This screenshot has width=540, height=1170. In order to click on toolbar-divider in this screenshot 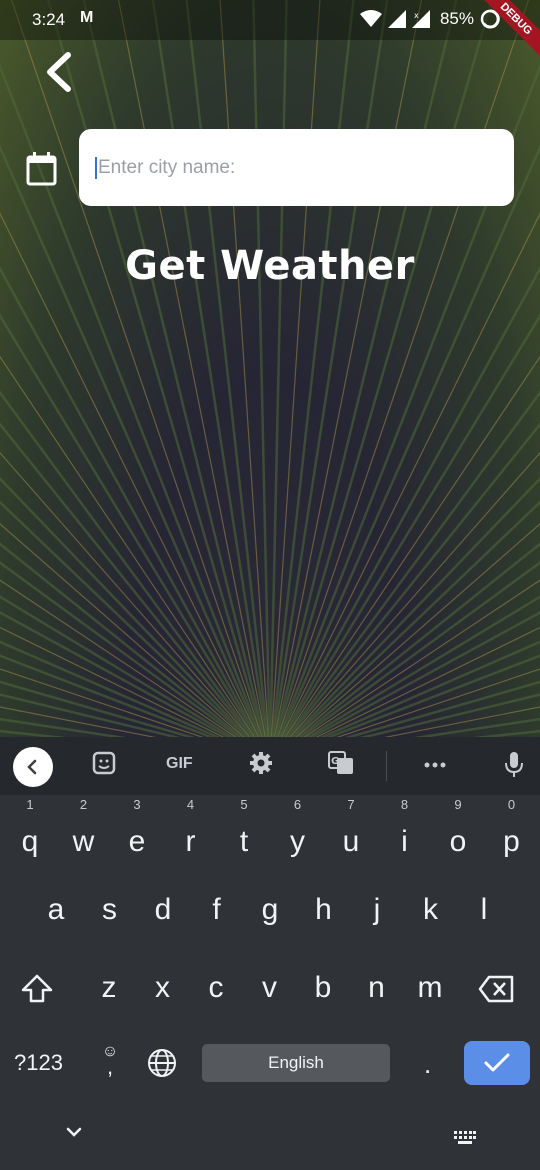, I will do `click(386, 766)`.